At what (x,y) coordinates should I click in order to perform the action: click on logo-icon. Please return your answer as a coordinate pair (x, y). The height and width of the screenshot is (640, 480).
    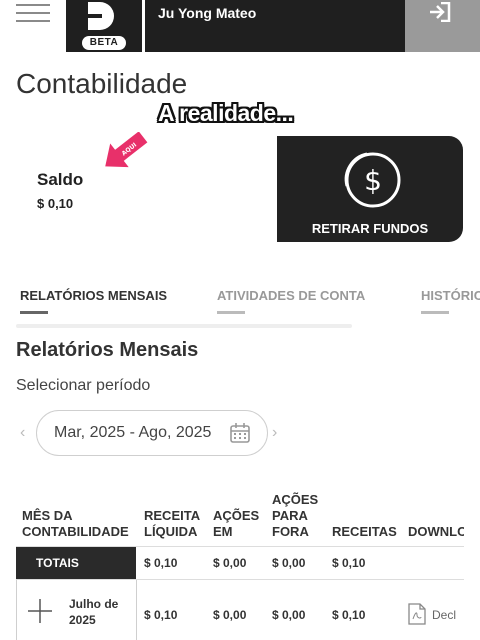
    Looking at the image, I should click on (101, 16).